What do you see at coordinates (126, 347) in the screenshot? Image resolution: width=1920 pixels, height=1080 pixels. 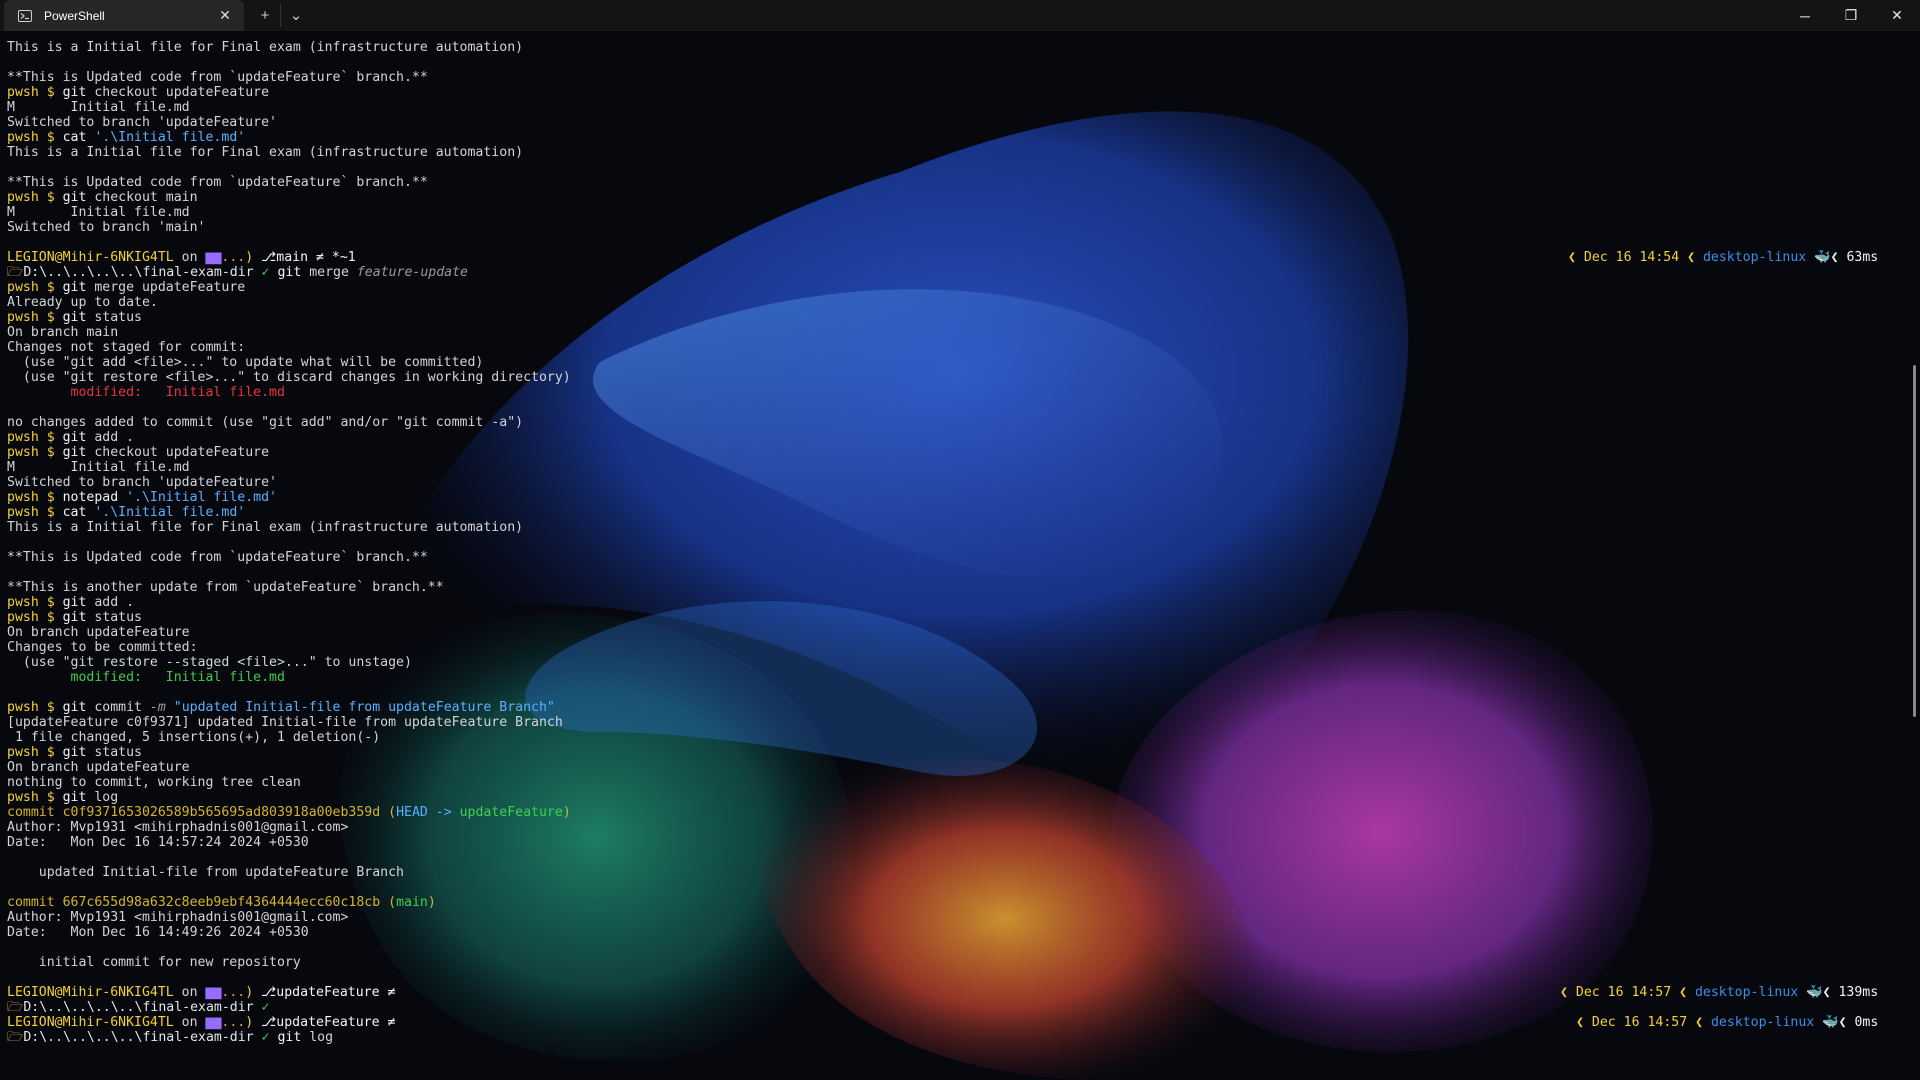 I see `terminal-text: Changes not staged for commit:` at bounding box center [126, 347].